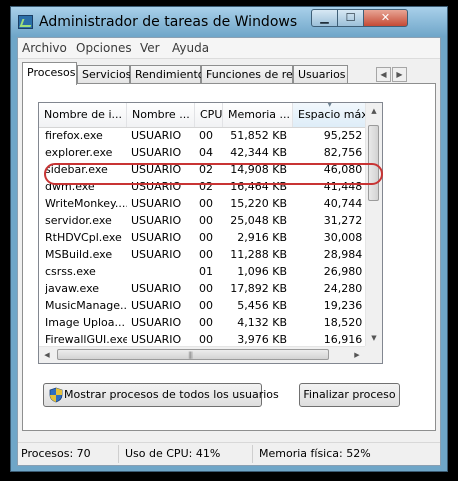 The image size is (458, 481). I want to click on memory-cell: 51,852 KB, so click(258, 135).